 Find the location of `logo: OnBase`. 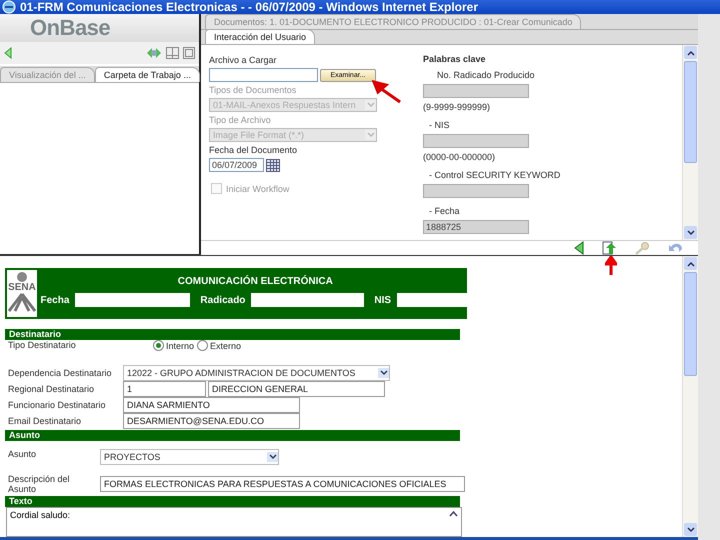

logo: OnBase is located at coordinates (70, 28).